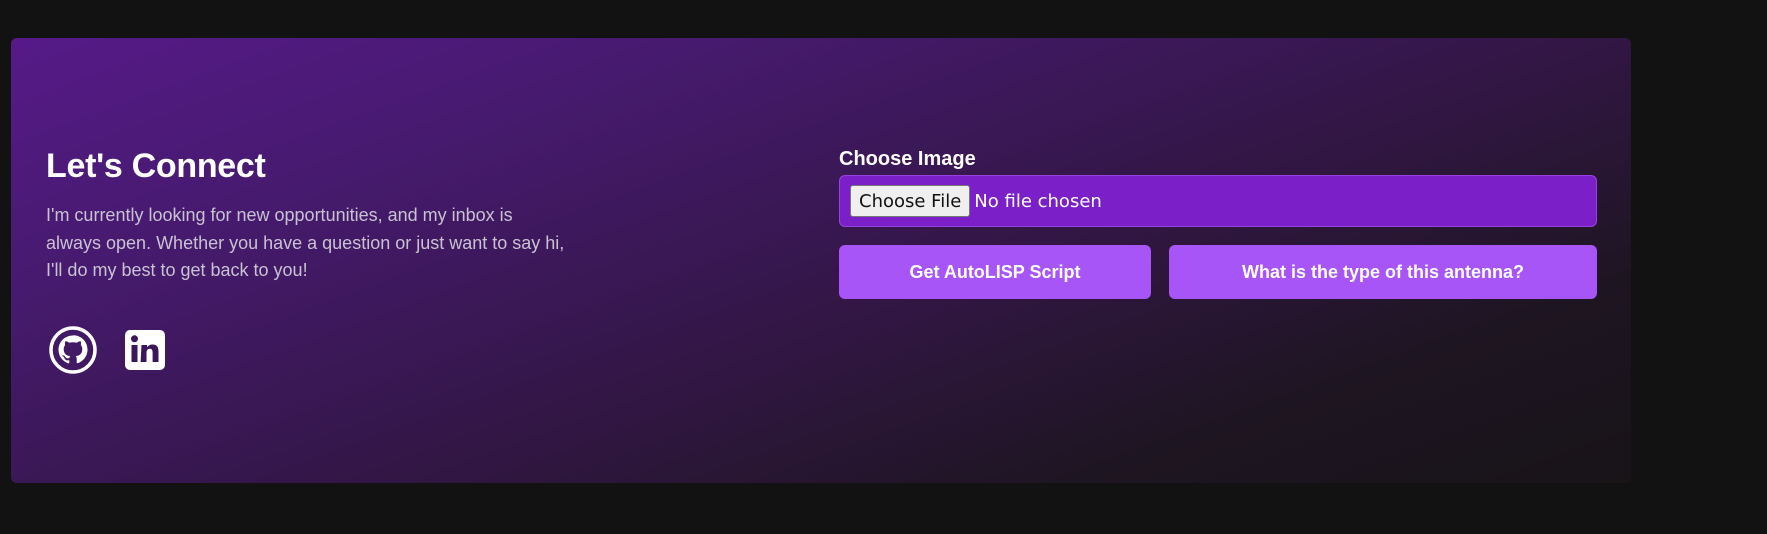  I want to click on linkedin-icon, so click(145, 350).